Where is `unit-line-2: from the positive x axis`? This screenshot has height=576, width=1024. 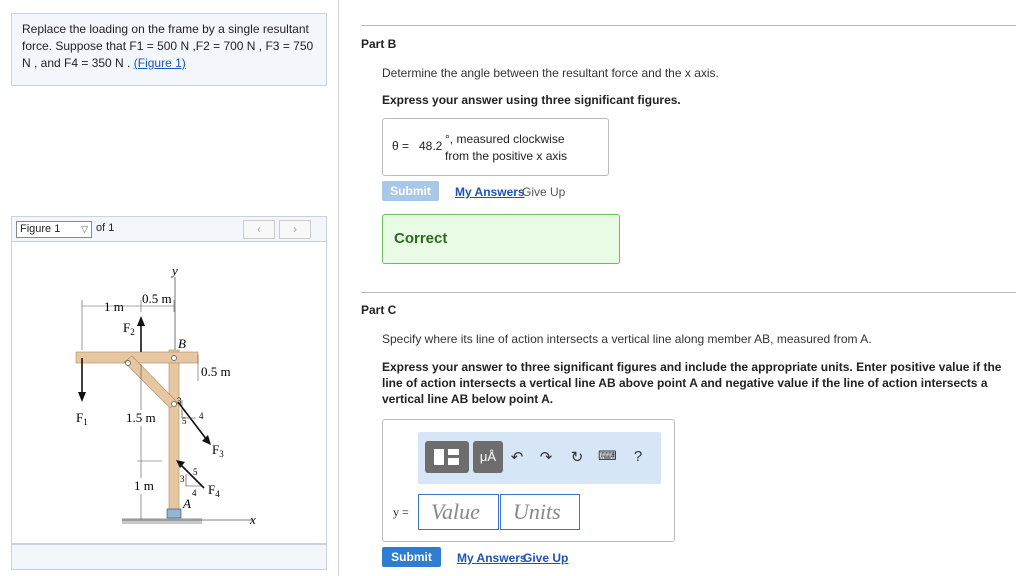
unit-line-2: from the positive x axis is located at coordinates (506, 156).